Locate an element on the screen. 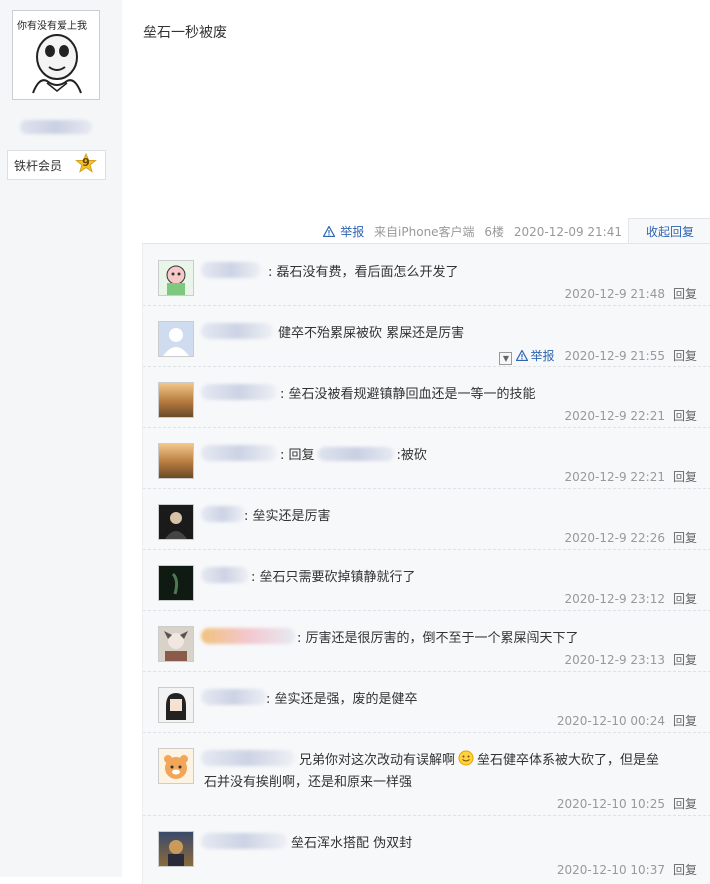 This screenshot has height=884, width=710. reply-prefix: : 回复 is located at coordinates (297, 455).